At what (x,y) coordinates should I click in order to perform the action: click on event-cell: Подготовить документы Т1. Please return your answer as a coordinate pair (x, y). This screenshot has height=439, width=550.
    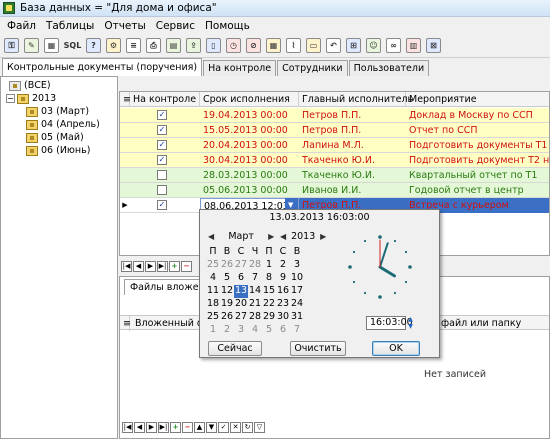
    Looking at the image, I should click on (477, 145).